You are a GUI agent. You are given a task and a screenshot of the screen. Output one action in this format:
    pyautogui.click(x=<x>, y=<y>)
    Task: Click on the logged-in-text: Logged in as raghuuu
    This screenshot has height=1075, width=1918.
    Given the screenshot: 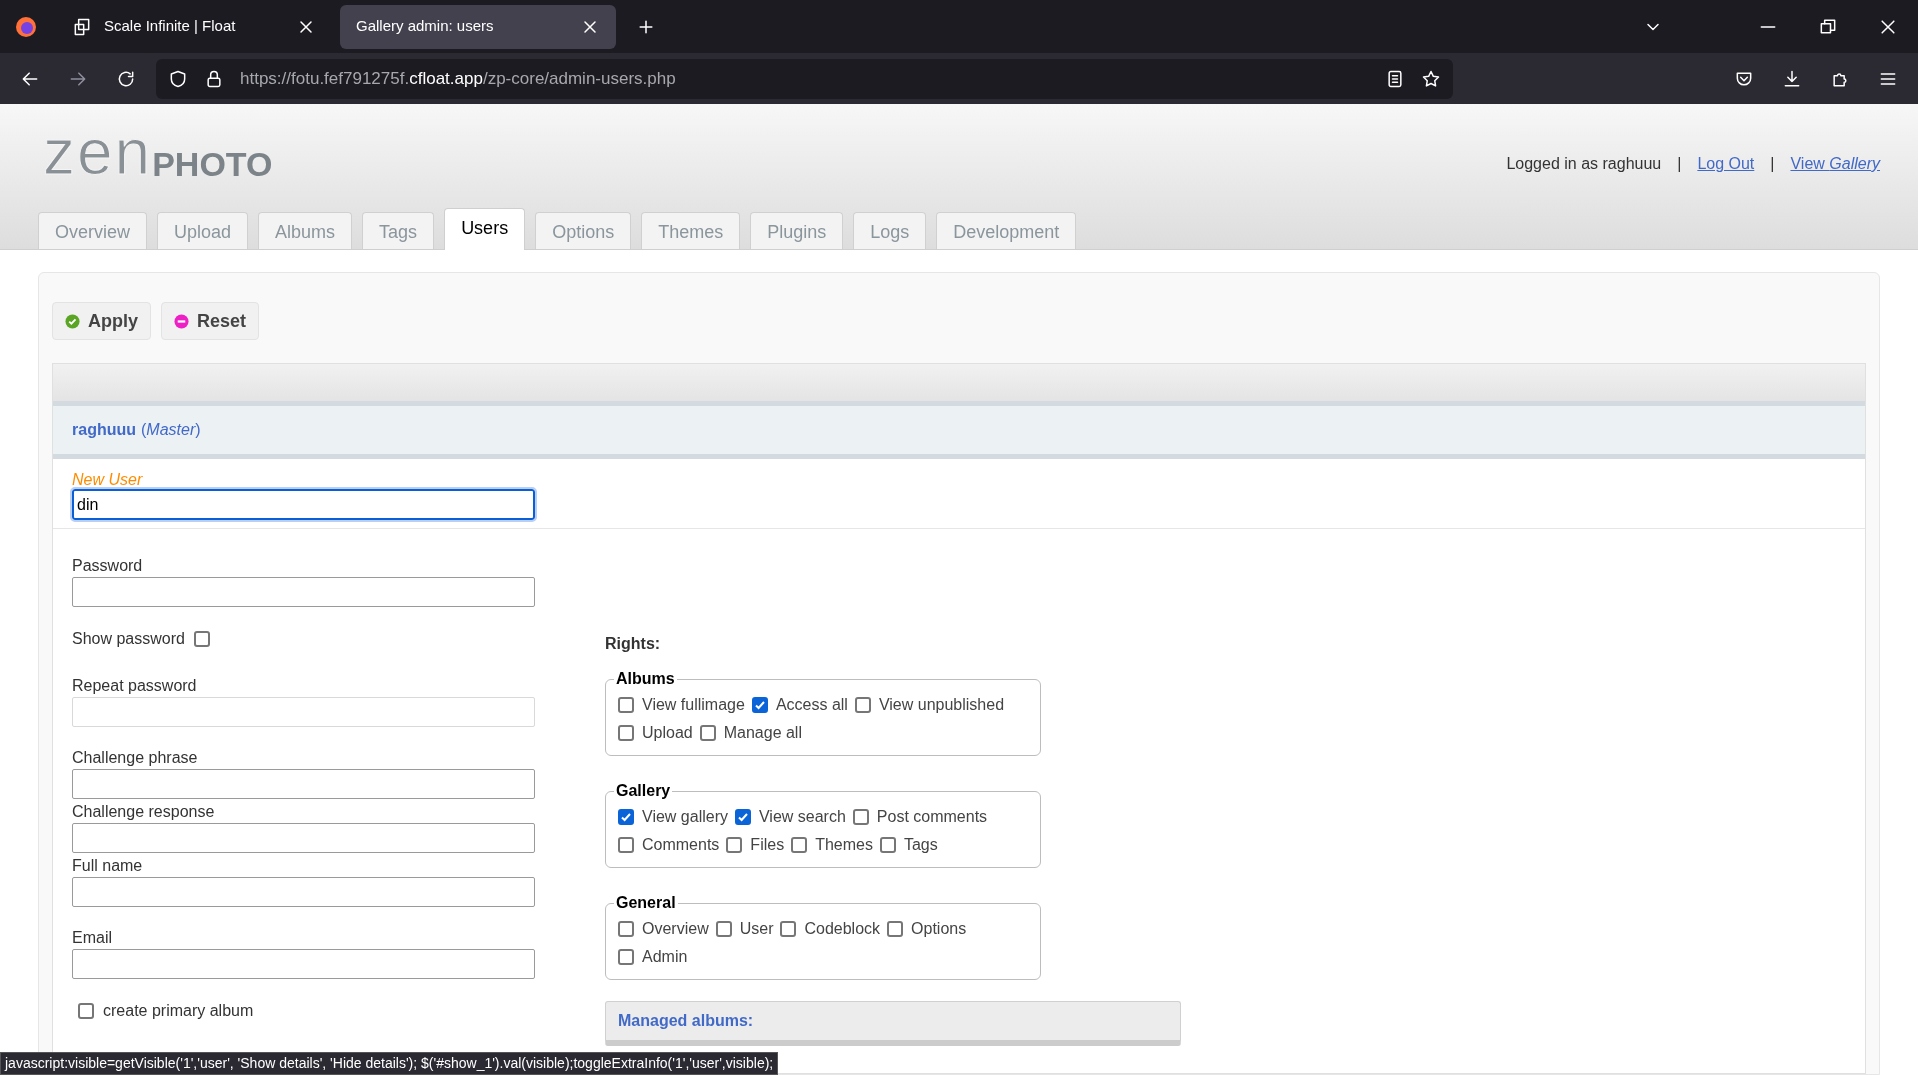 What is the action you would take?
    pyautogui.click(x=1584, y=164)
    